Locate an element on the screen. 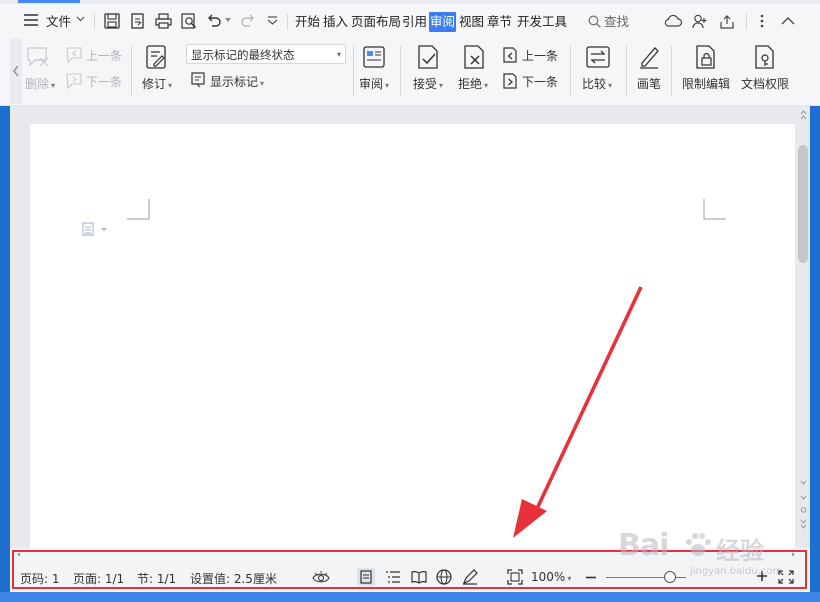  reject-change-button: 拒绝 ▾ is located at coordinates (473, 83).